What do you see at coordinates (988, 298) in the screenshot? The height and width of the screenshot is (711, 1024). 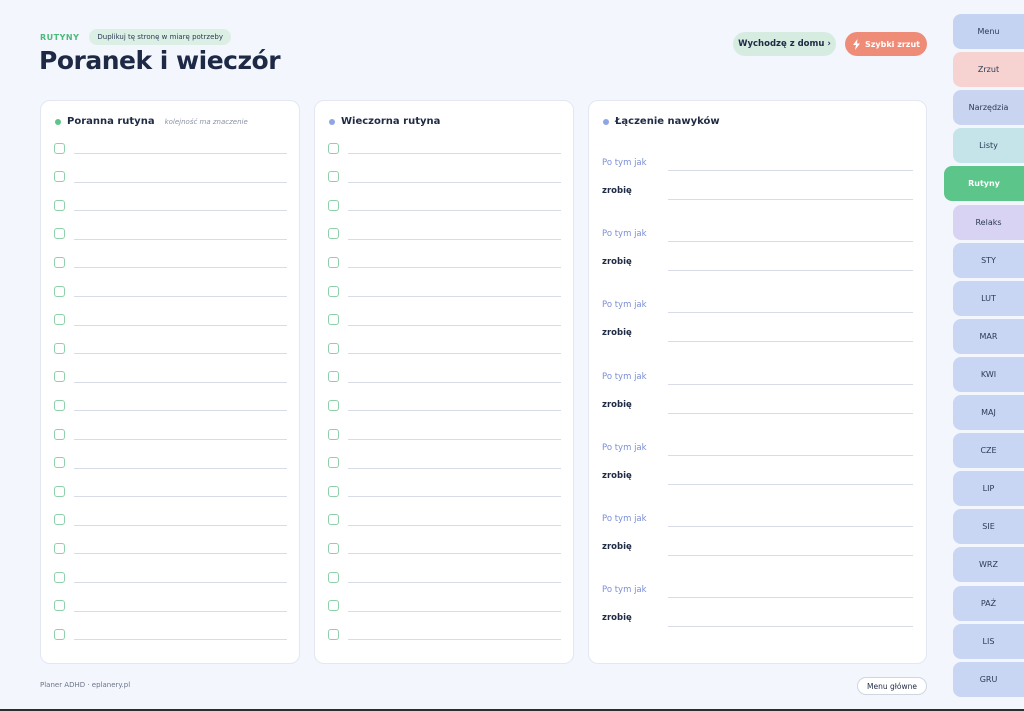 I see `tab-lut: LUT` at bounding box center [988, 298].